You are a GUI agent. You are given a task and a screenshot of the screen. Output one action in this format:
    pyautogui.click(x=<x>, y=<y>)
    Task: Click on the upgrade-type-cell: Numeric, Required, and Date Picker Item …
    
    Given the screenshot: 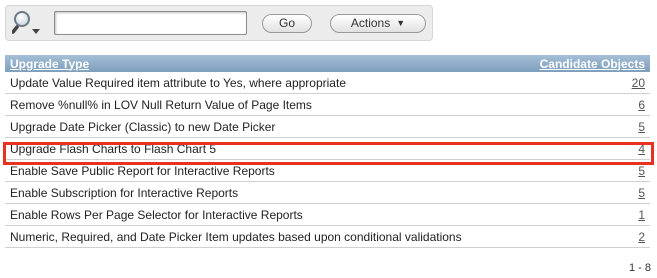 What is the action you would take?
    pyautogui.click(x=263, y=236)
    